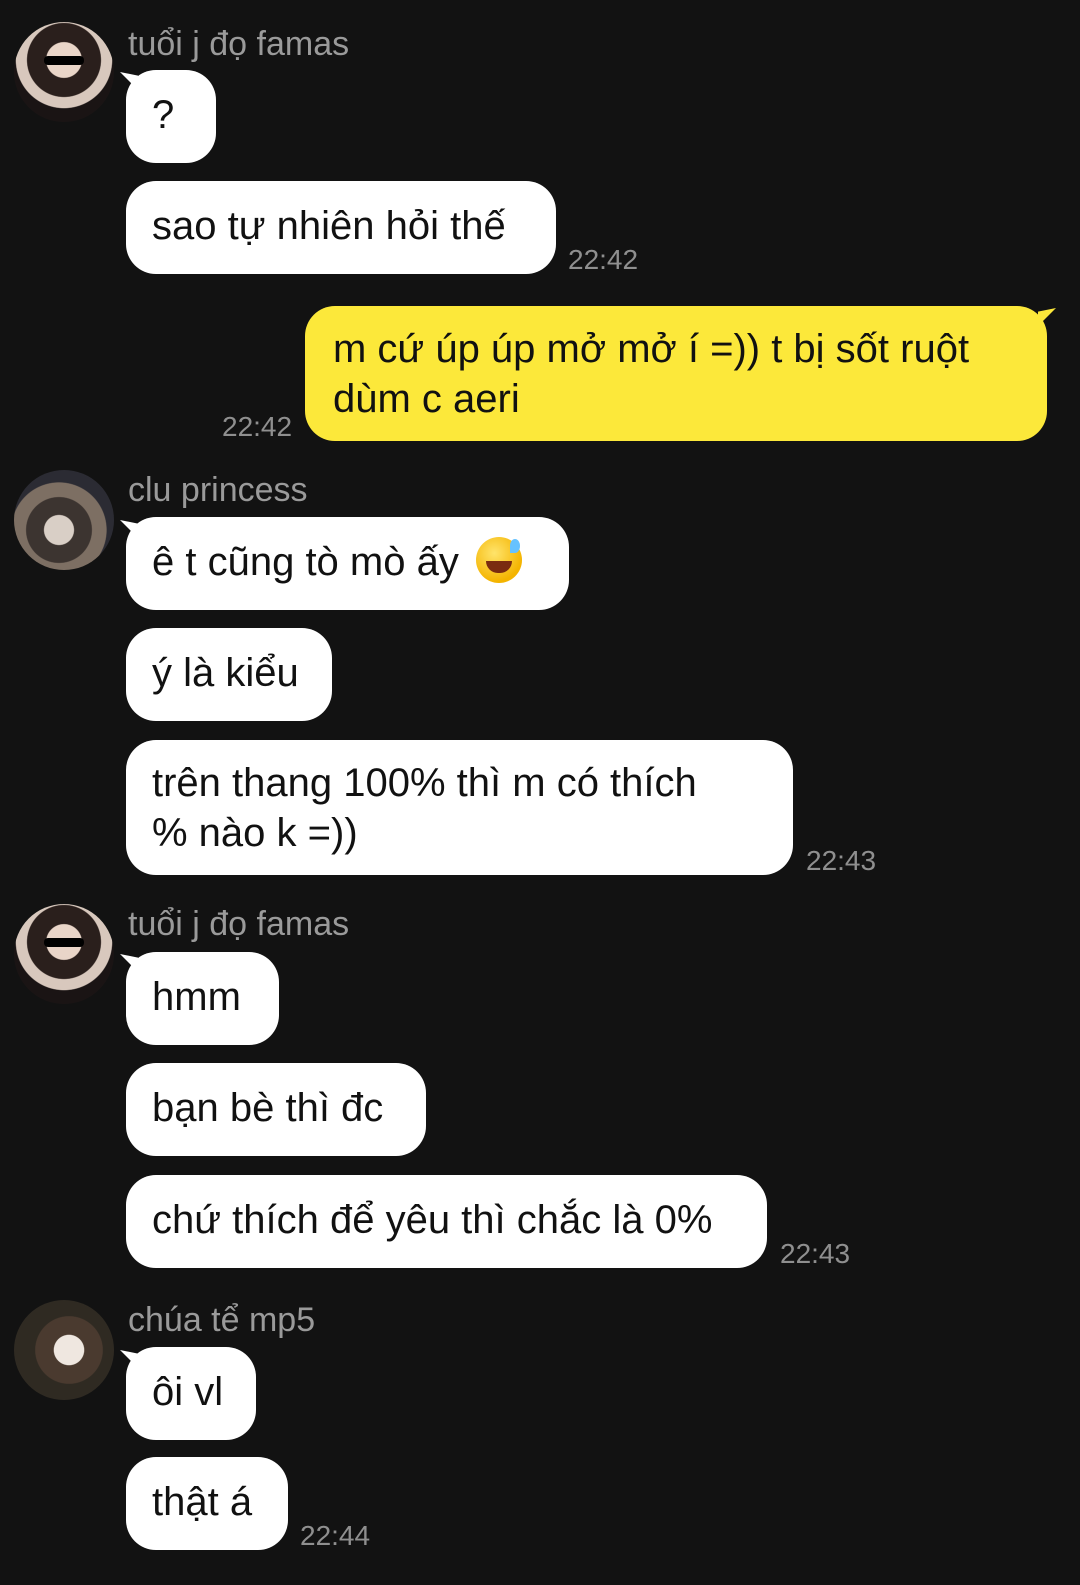 The image size is (1080, 1585). Describe the element at coordinates (651, 349) in the screenshot. I see `message-text: m cứ úp úp mở mở í =)) t bị sốt ruột` at that location.